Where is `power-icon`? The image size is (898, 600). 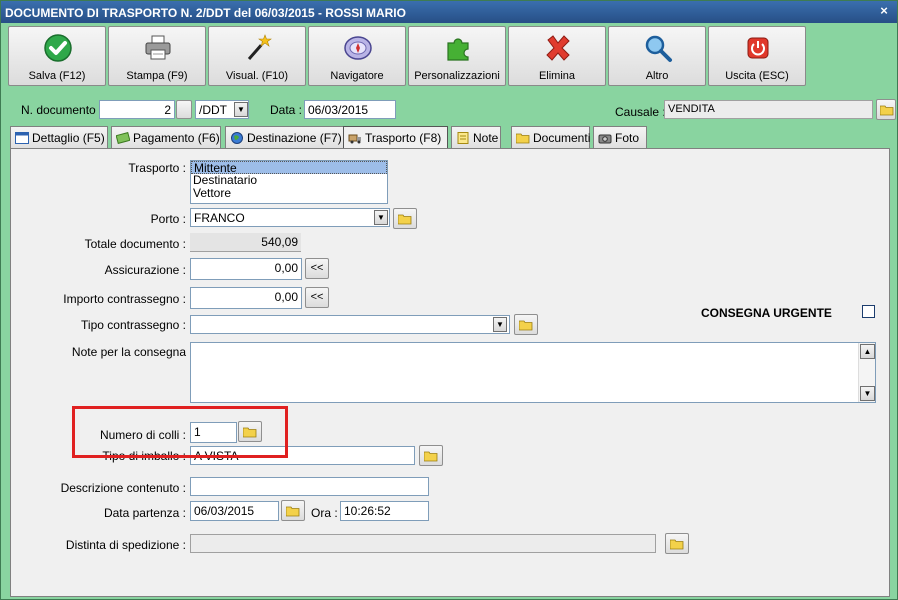
power-icon is located at coordinates (758, 48).